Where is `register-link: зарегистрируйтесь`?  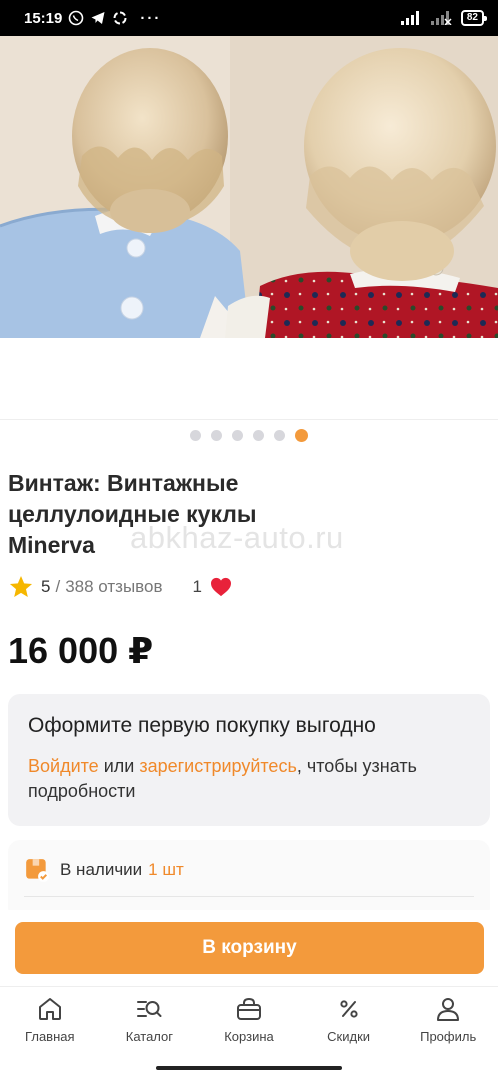 register-link: зарегистрируйтесь is located at coordinates (218, 766).